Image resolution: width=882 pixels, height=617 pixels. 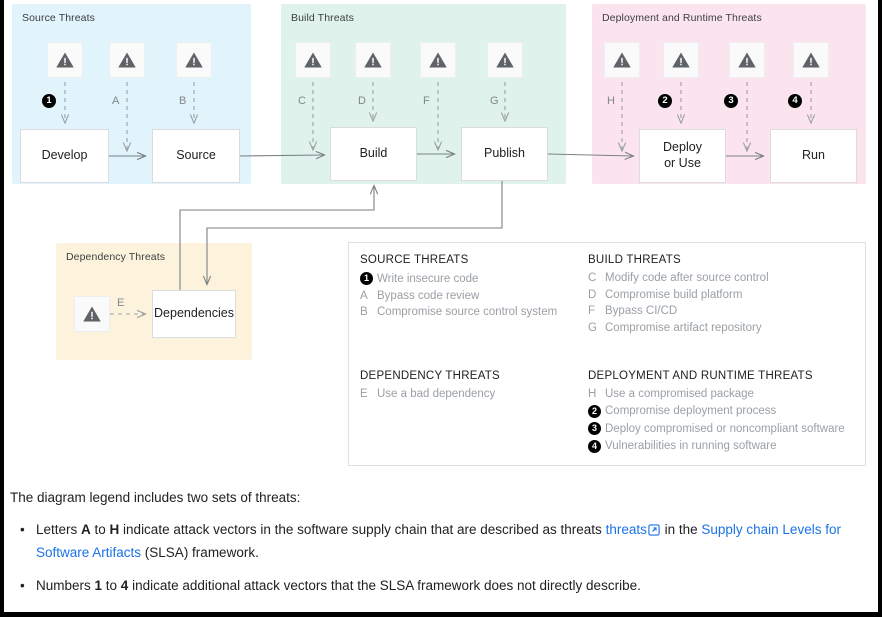 I want to click on legend-key-E: E, so click(x=364, y=394).